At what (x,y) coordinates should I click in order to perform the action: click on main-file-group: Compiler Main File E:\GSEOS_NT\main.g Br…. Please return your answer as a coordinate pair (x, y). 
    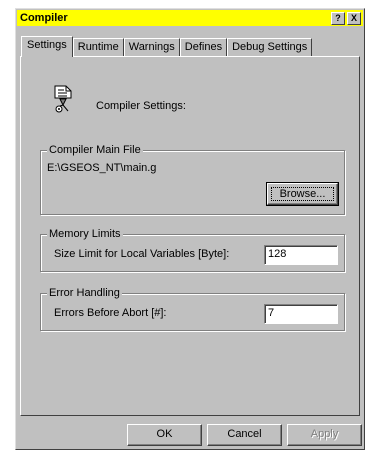
    Looking at the image, I should click on (192, 179).